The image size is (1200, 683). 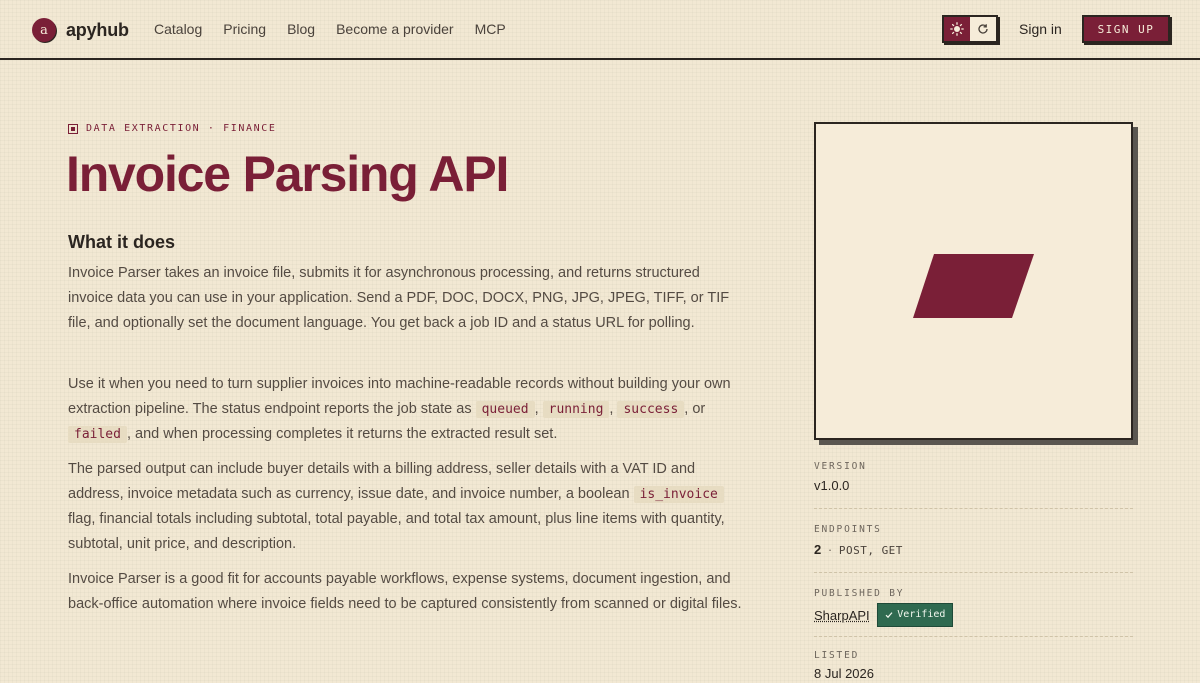 I want to click on light-theme-option, so click(x=957, y=29).